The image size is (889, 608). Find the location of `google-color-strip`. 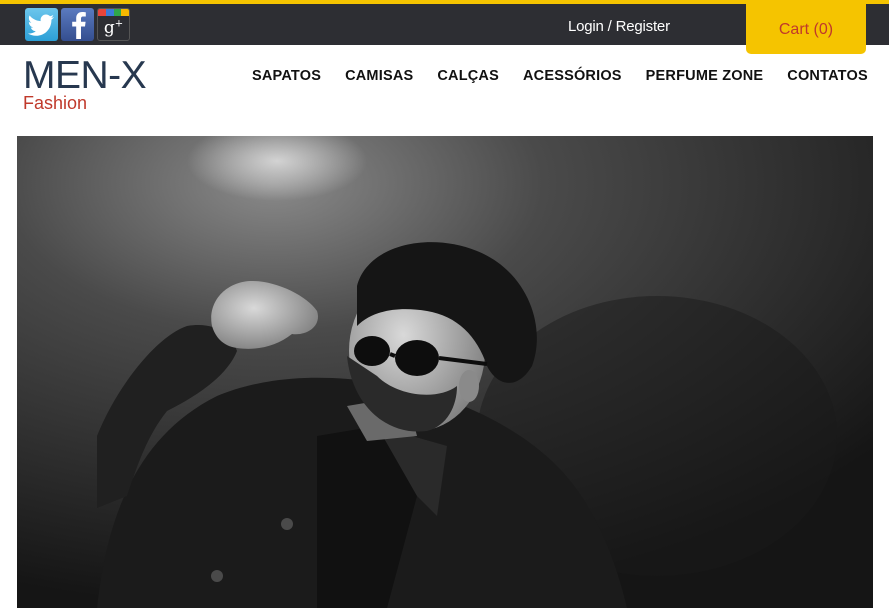

google-color-strip is located at coordinates (113, 12).